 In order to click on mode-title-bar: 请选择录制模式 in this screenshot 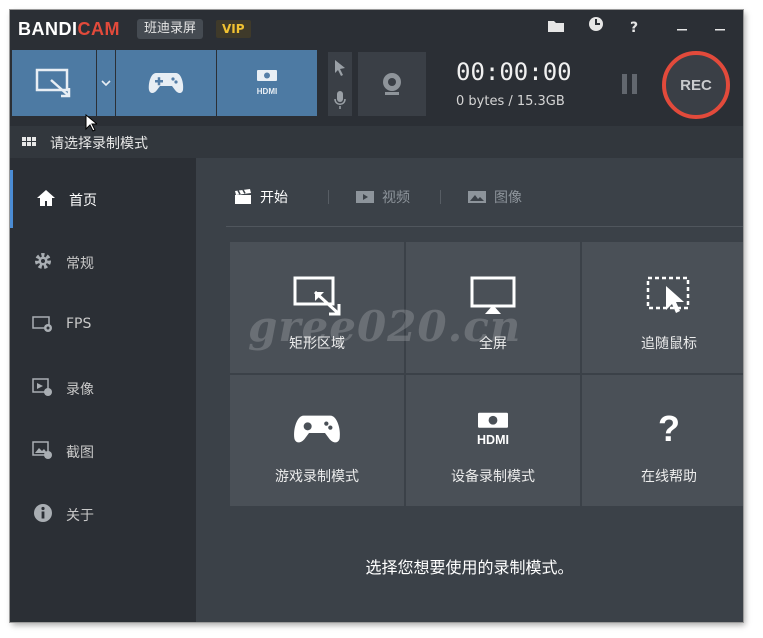, I will do `click(376, 142)`.